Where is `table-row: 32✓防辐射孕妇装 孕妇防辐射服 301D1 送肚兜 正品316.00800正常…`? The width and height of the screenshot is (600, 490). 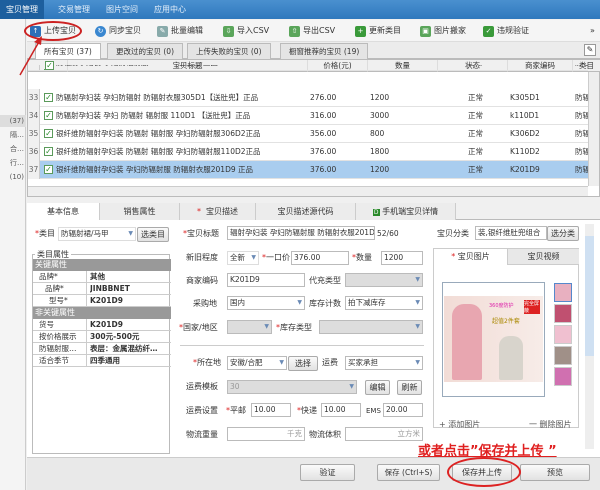 table-row: 32✓防辐射孕妇装 孕妇防辐射服 301D1 送肚兜 正品316.00800正常… is located at coordinates (308, 68).